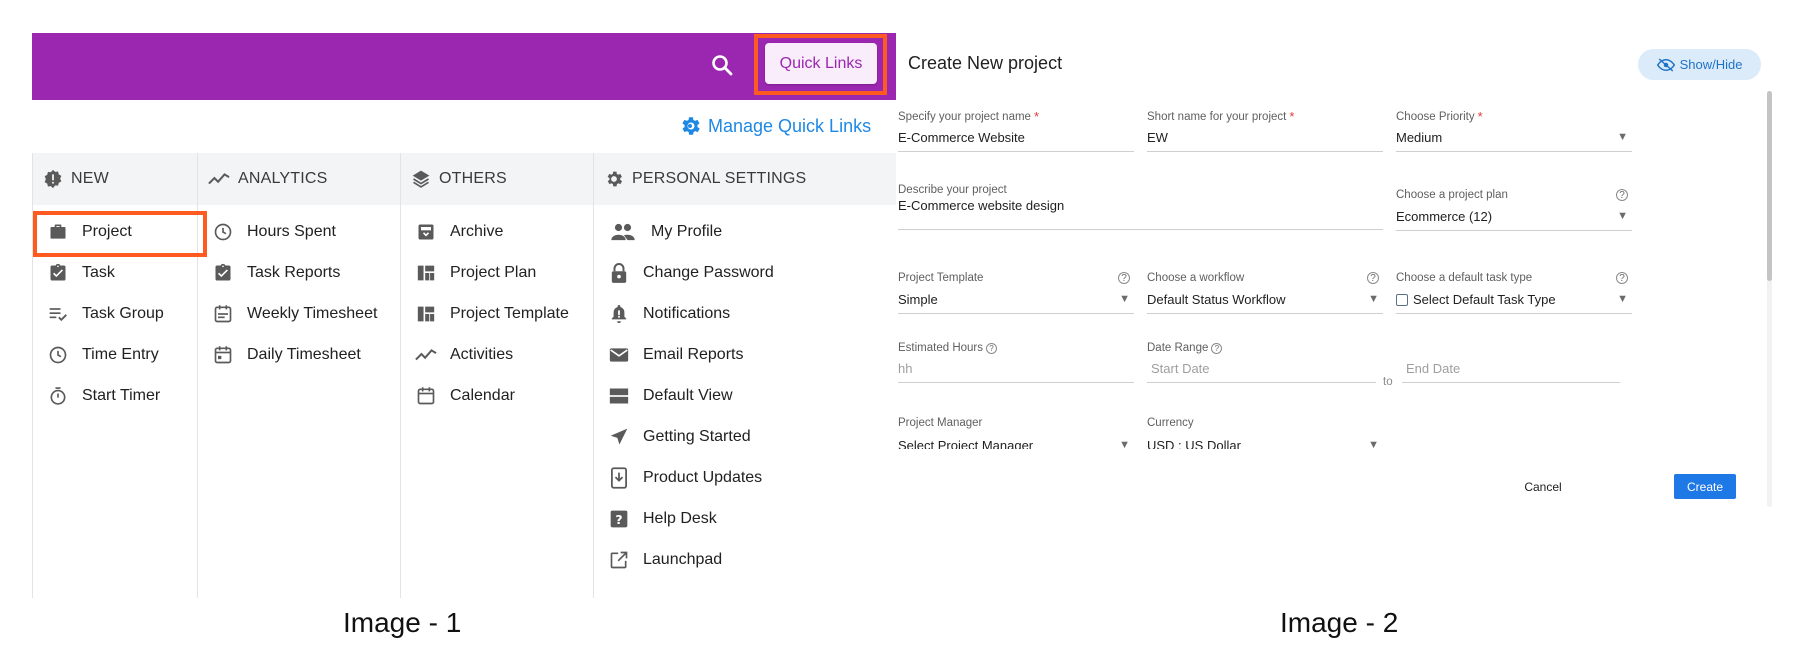  I want to click on quick-link-help-desk: ? Help Desk, so click(752, 518).